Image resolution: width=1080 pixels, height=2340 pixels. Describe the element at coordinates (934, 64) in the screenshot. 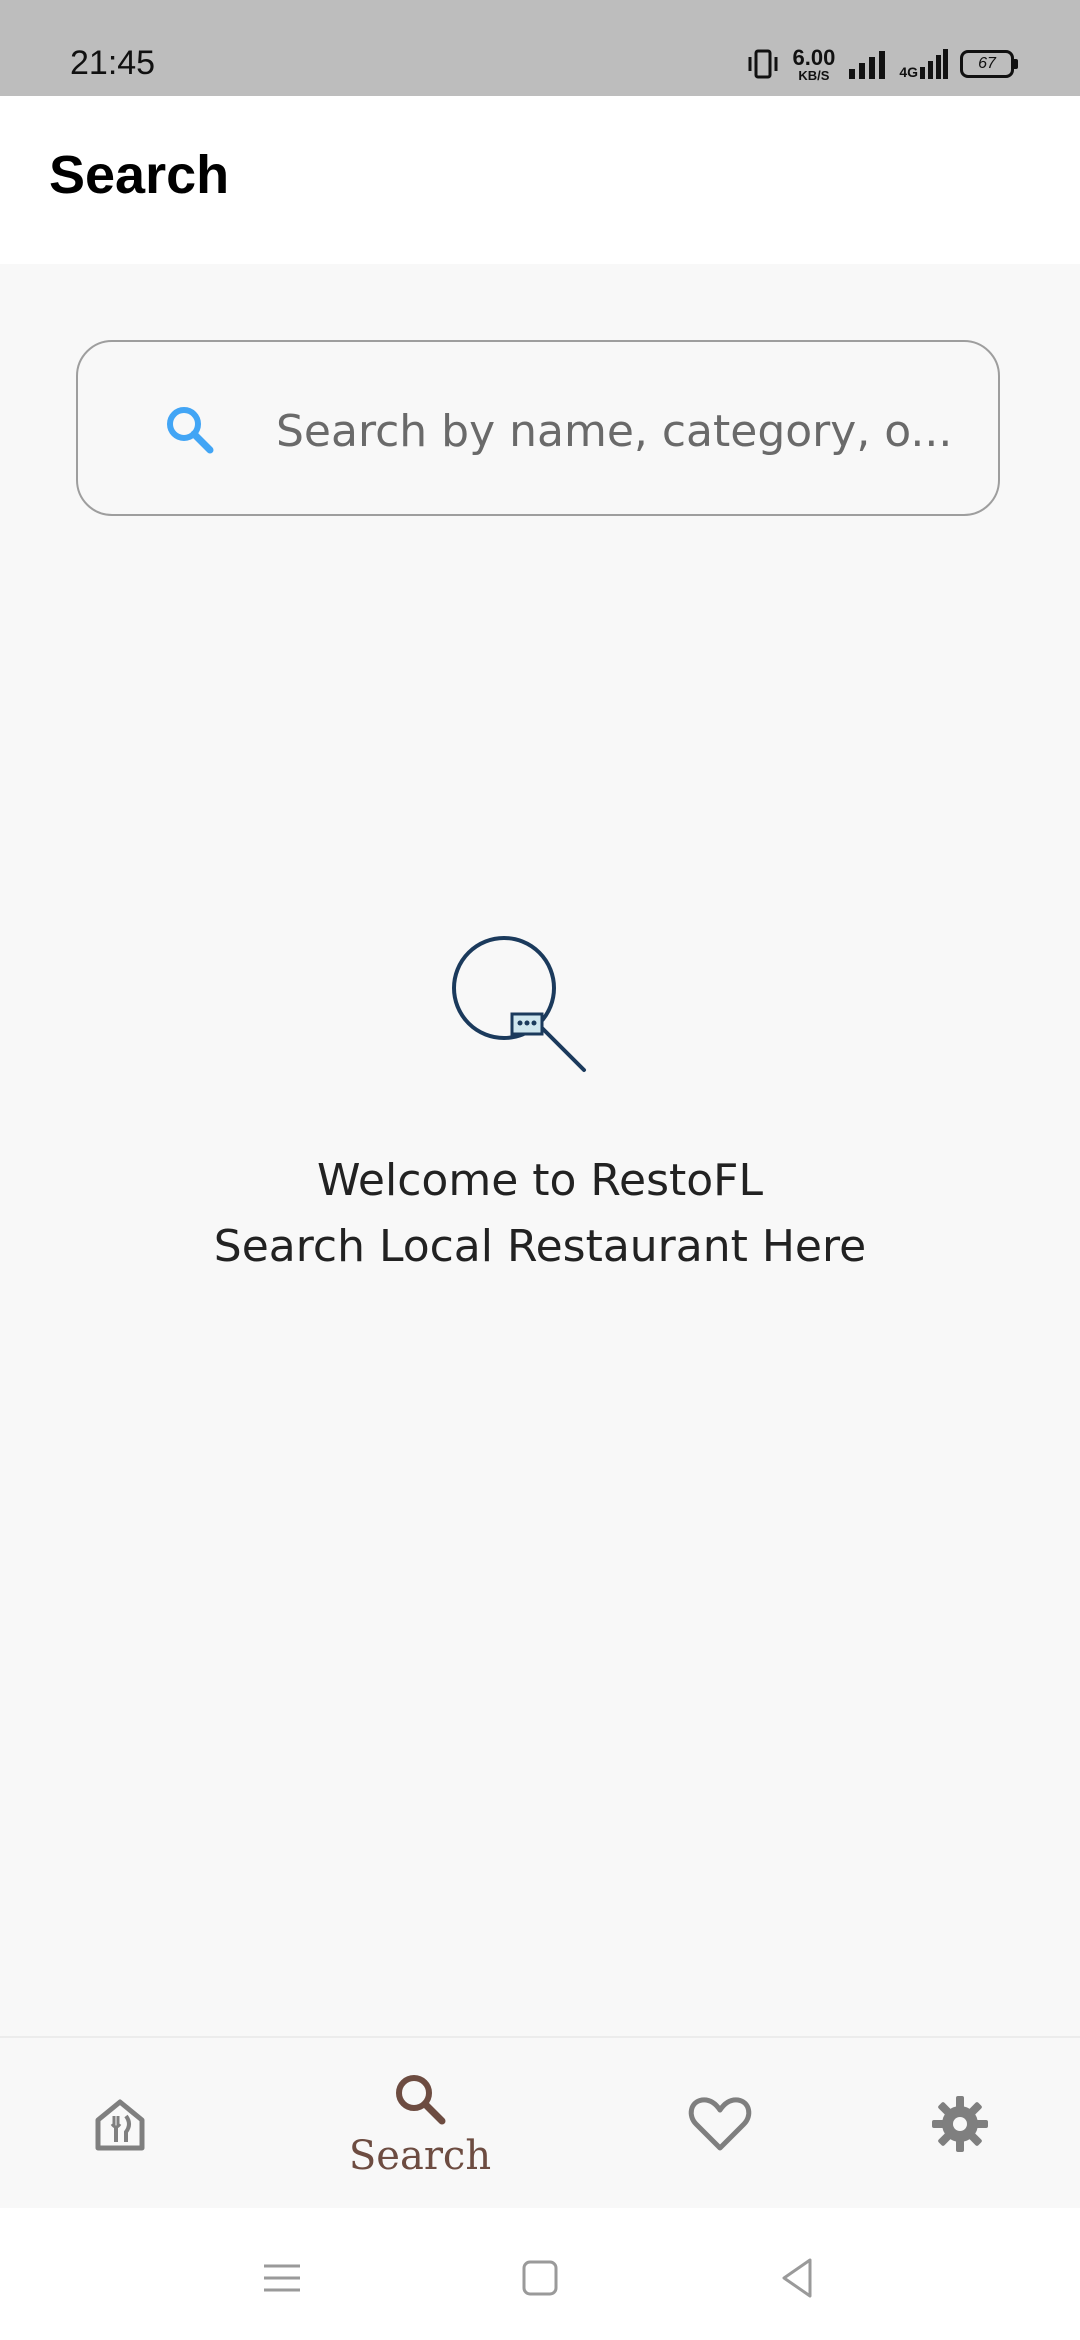

I see `signal-4g-icon` at that location.